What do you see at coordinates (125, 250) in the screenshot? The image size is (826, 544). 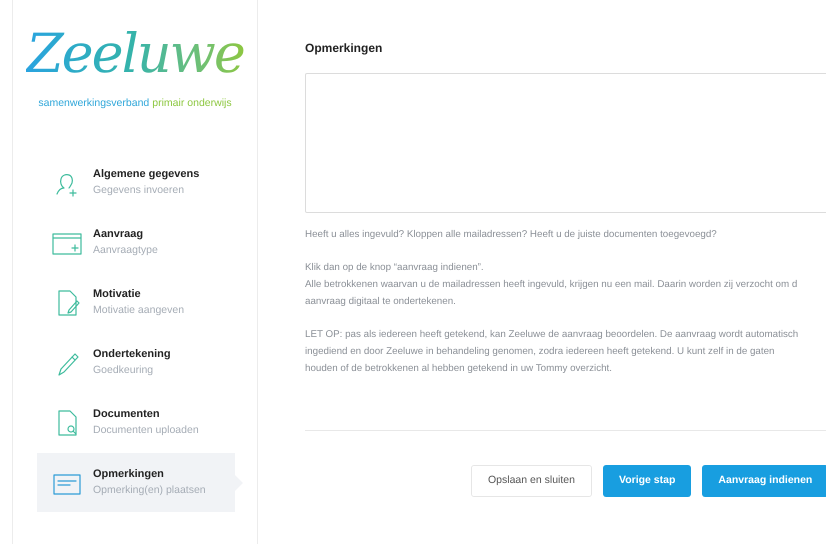 I see `step-subtitle: Aanvraagtype` at bounding box center [125, 250].